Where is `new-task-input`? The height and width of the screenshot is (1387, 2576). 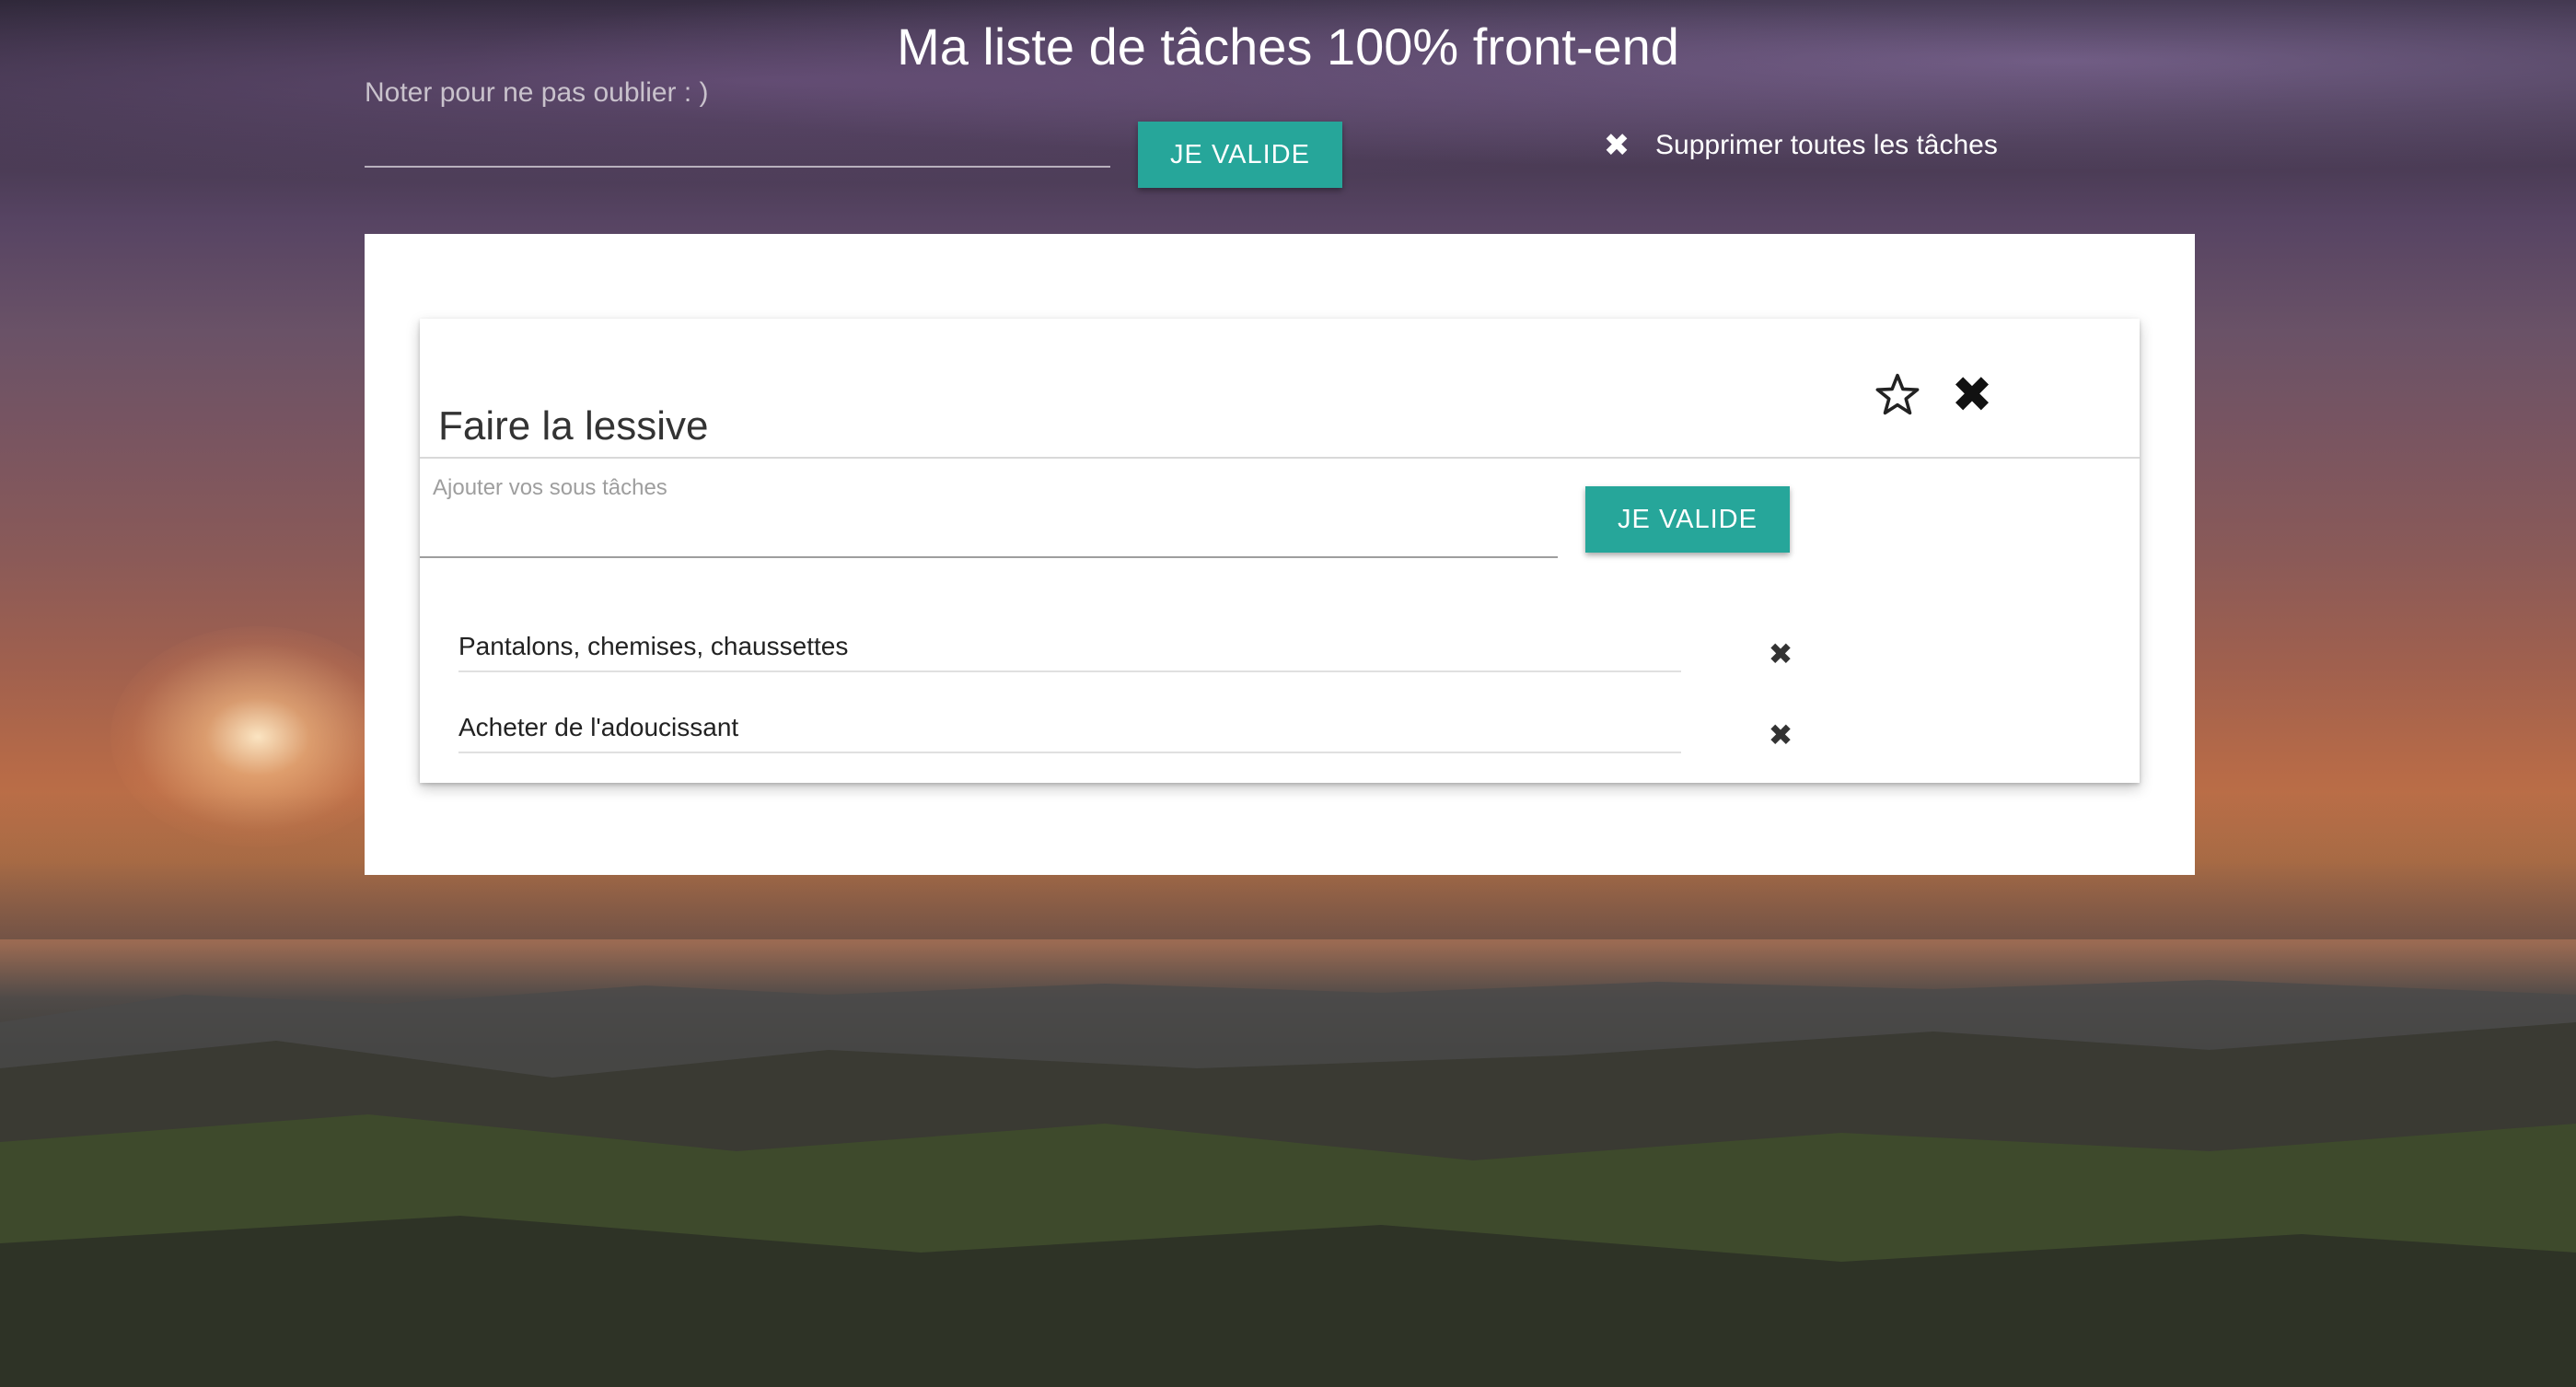
new-task-input is located at coordinates (737, 144).